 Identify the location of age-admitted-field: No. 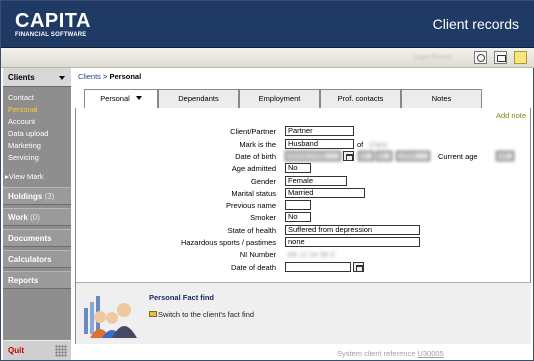
(298, 168).